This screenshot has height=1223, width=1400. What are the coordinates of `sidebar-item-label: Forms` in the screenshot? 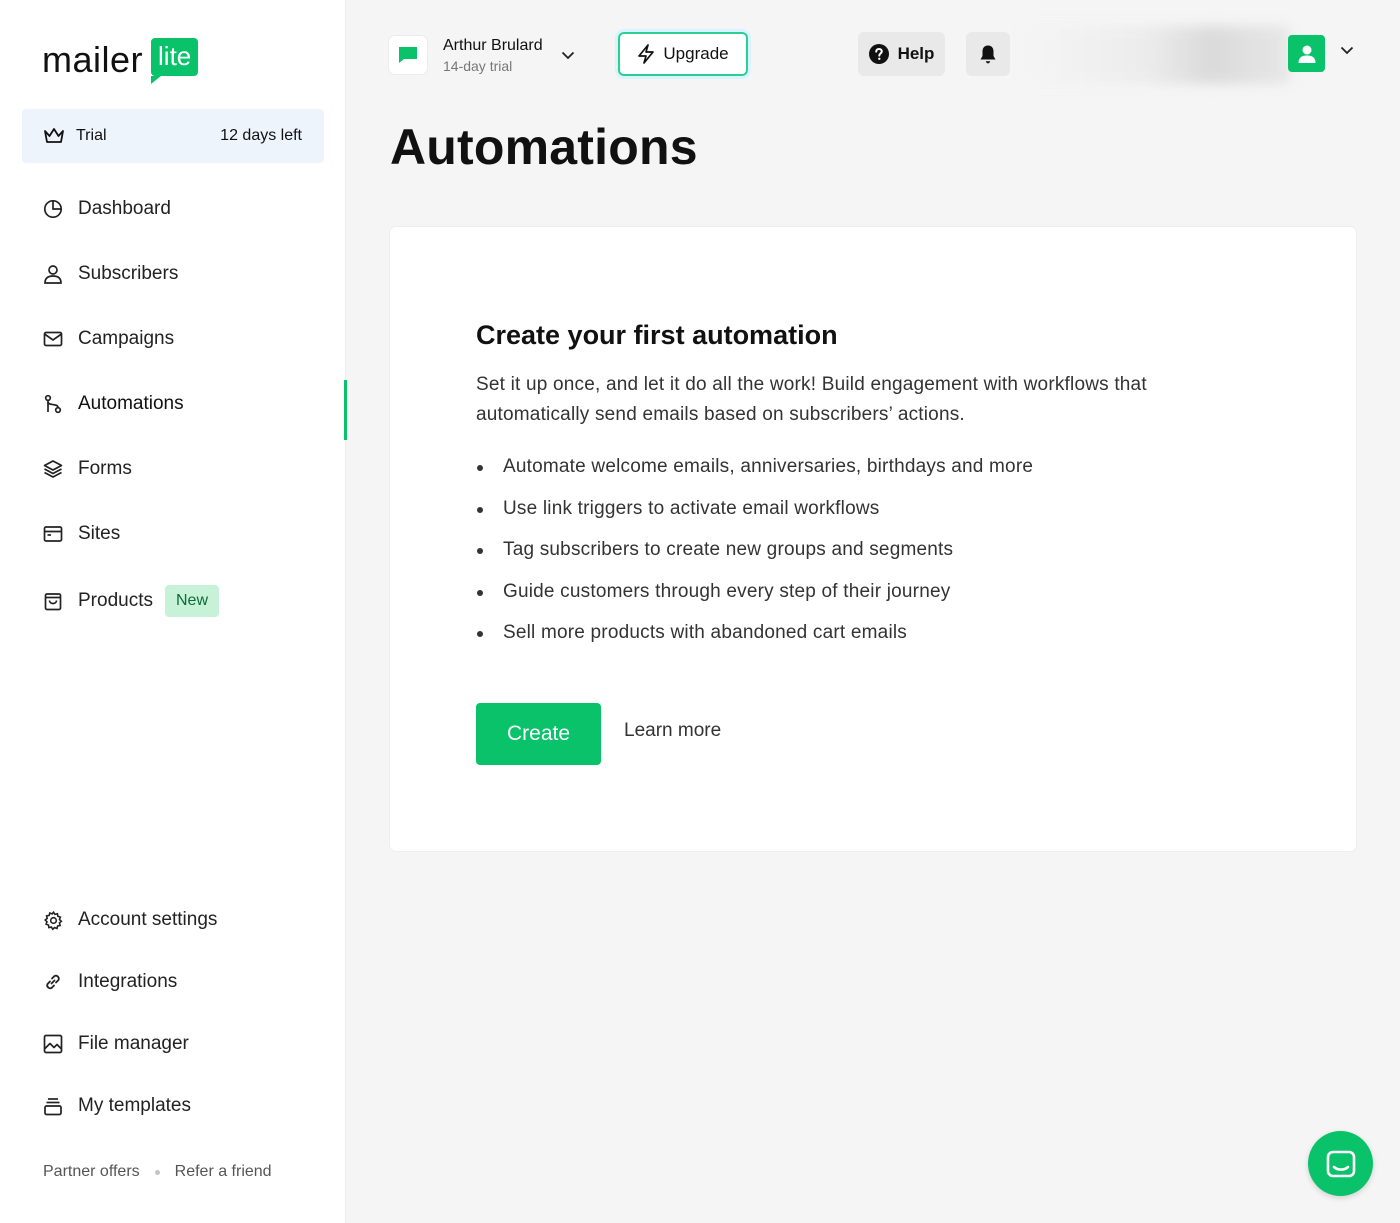 It's located at (105, 468).